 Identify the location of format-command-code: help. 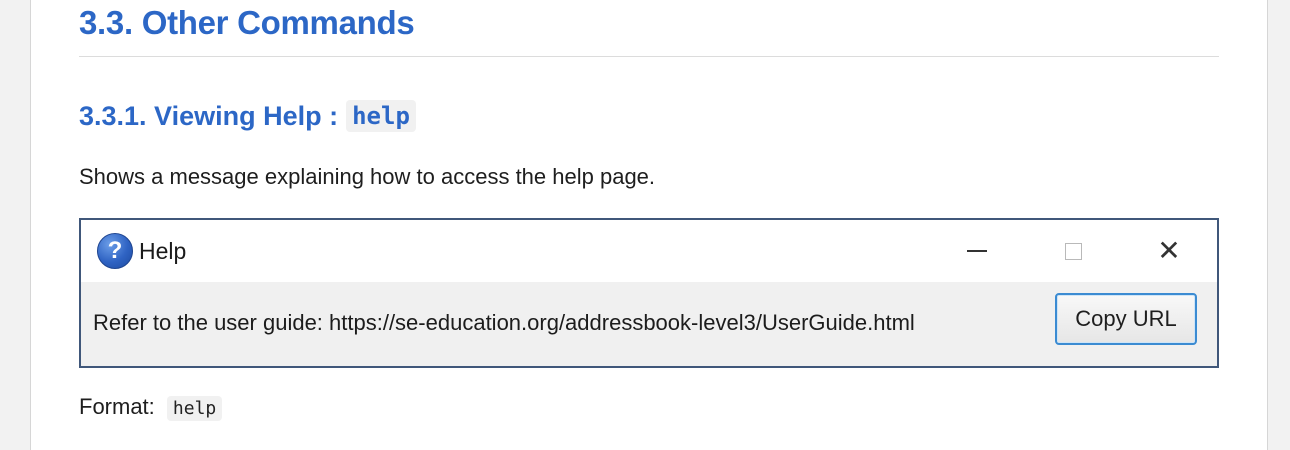
(194, 408).